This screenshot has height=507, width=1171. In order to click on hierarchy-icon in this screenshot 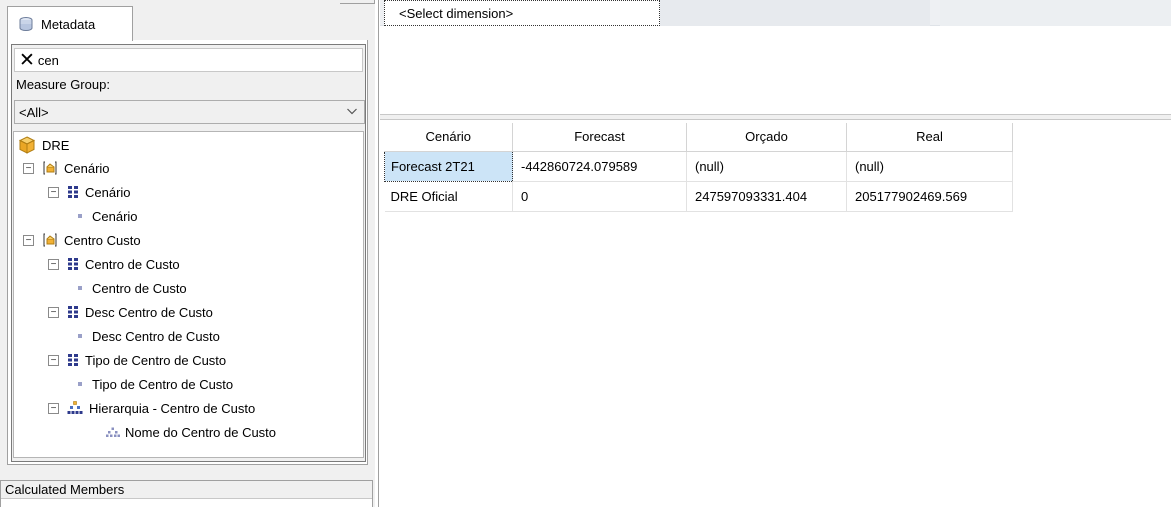, I will do `click(75, 408)`.